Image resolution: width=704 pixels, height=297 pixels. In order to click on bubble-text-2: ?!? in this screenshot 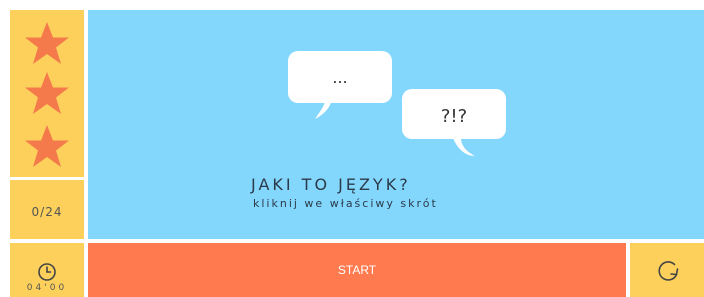, I will do `click(454, 116)`.